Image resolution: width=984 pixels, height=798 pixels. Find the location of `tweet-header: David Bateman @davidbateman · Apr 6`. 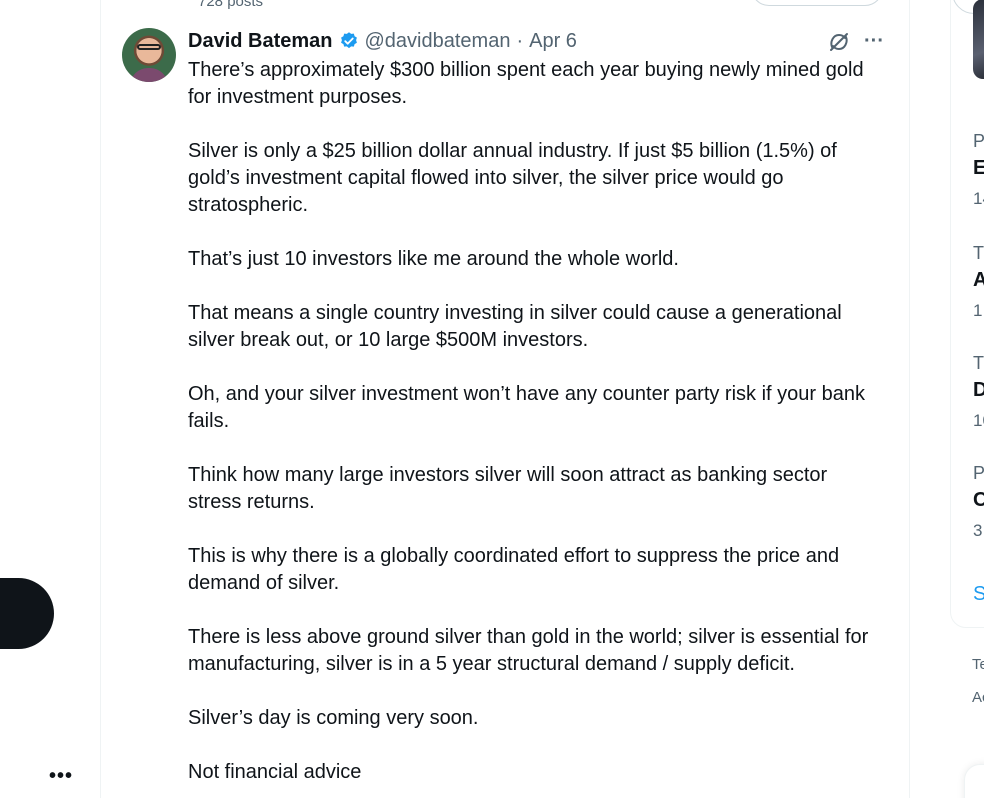

tweet-header: David Bateman @davidbateman · Apr 6 is located at coordinates (382, 41).